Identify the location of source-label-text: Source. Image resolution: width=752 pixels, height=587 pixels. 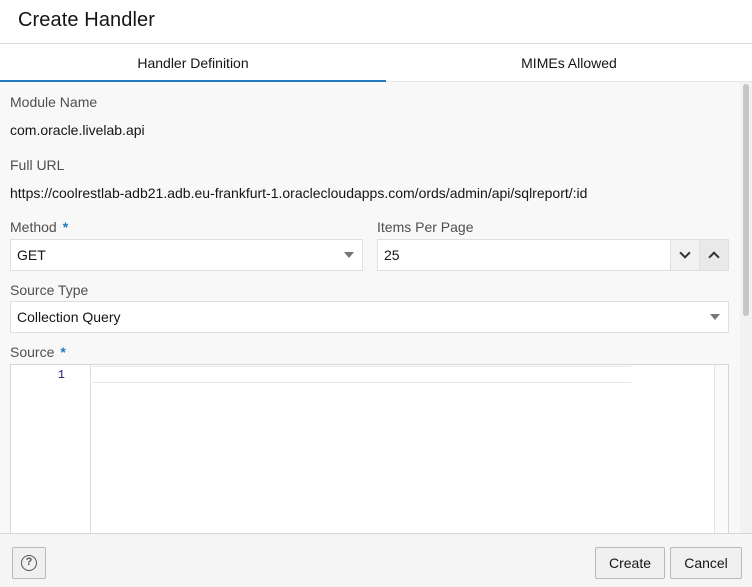
(32, 352).